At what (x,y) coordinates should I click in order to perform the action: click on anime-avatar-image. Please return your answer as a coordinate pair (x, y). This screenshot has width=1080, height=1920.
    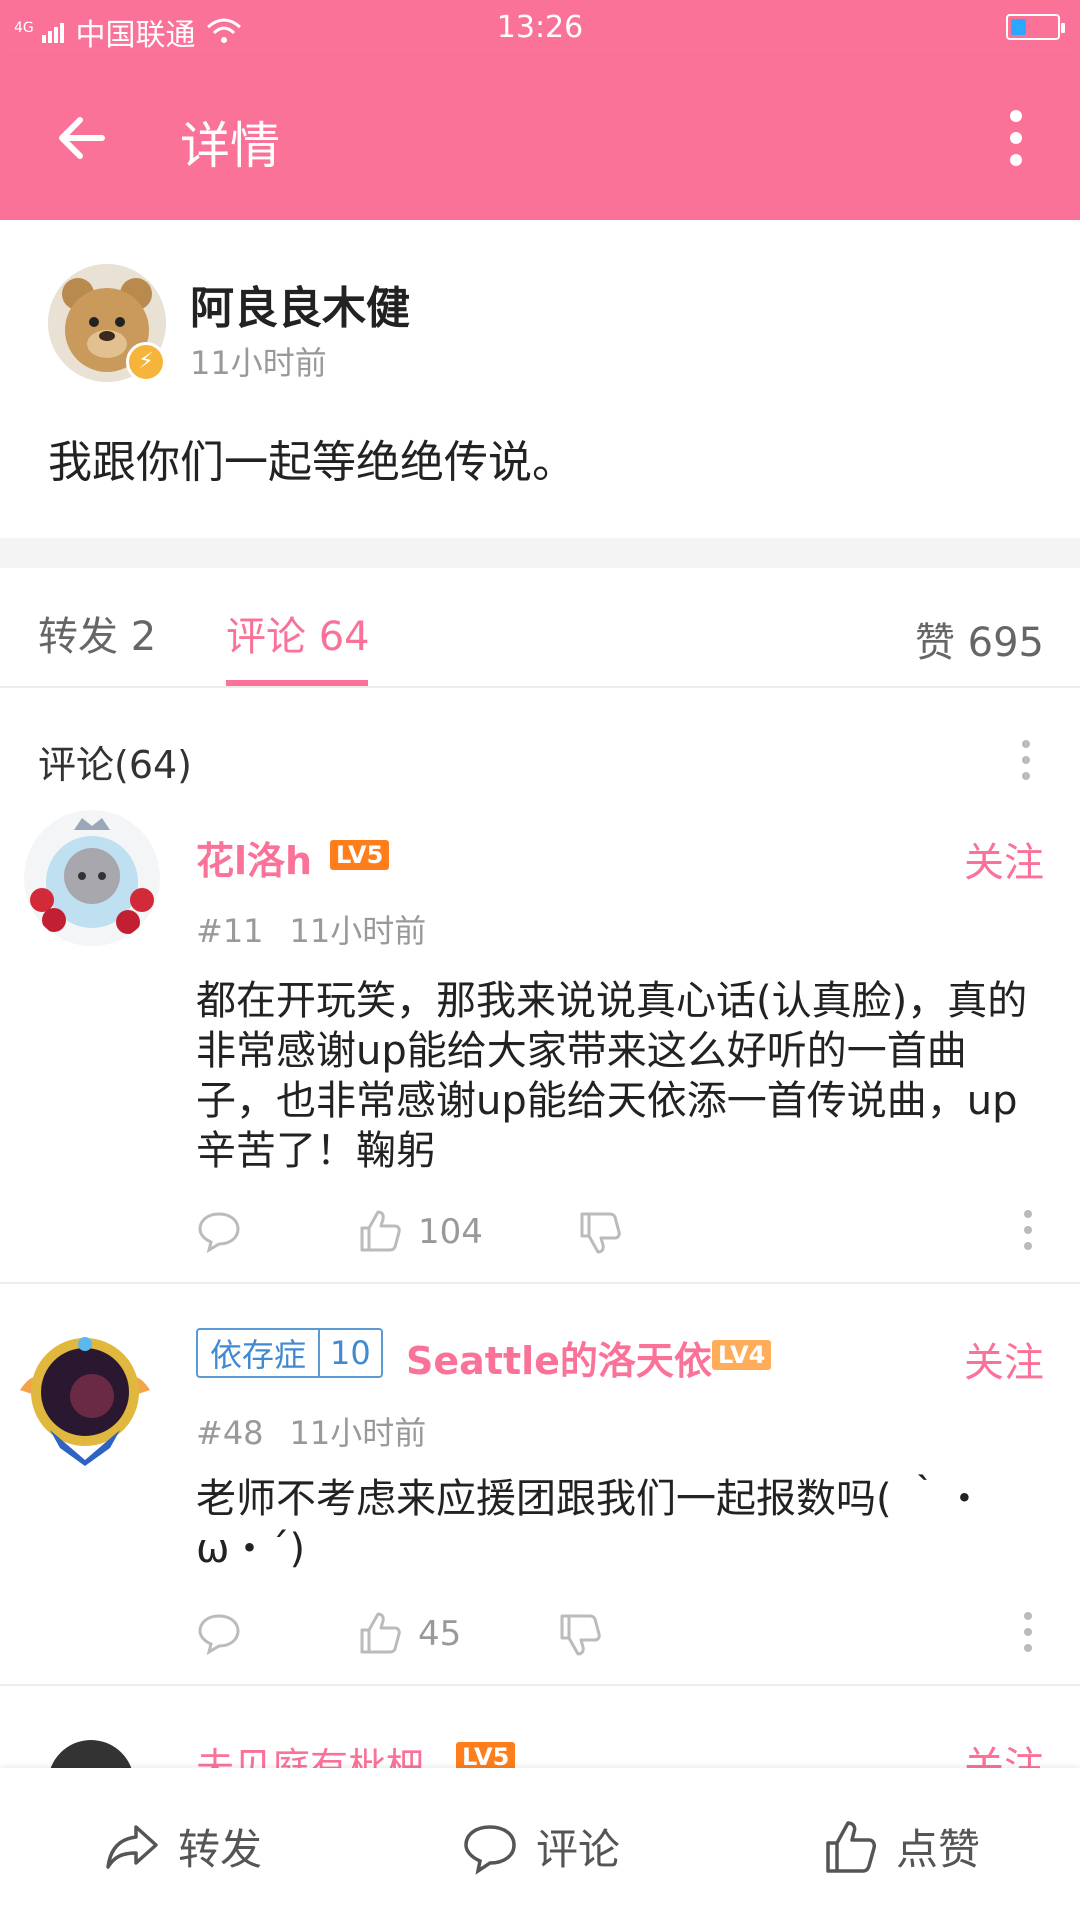
    Looking at the image, I should click on (92, 878).